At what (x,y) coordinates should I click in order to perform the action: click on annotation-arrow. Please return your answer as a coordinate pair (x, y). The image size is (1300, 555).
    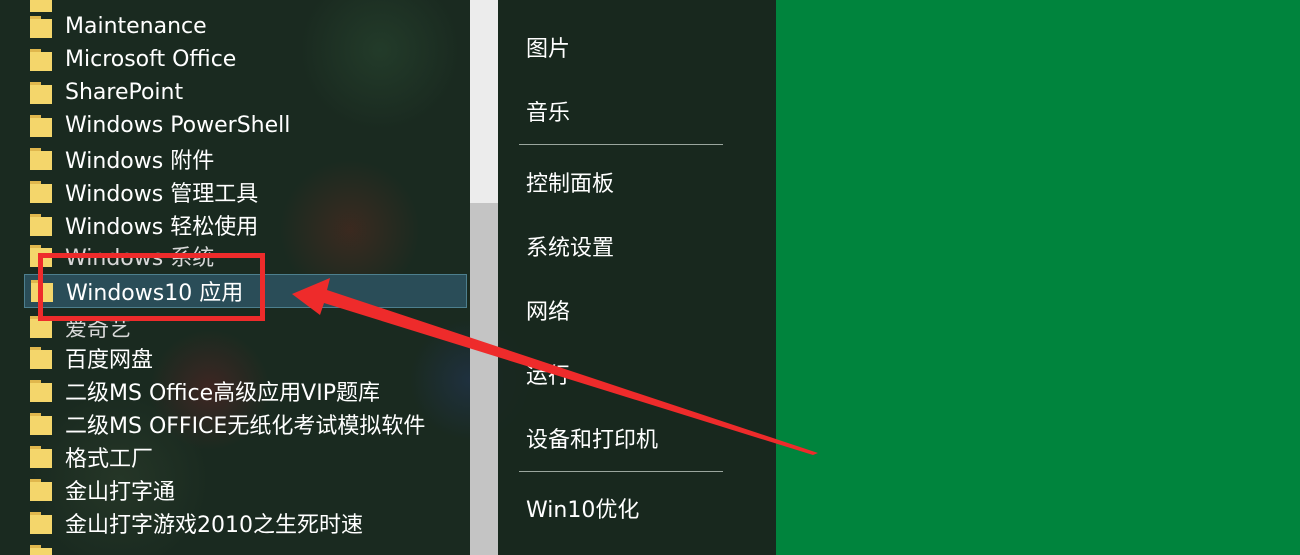
    Looking at the image, I should click on (555, 366).